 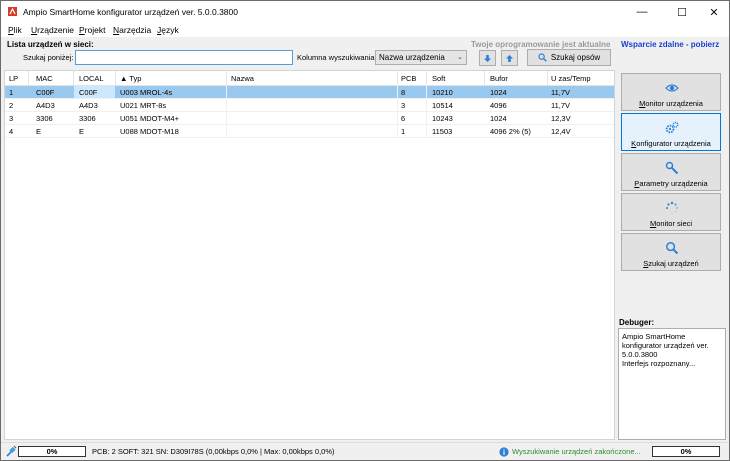 What do you see at coordinates (637, 322) in the screenshot?
I see `debugger-label: Debuger:` at bounding box center [637, 322].